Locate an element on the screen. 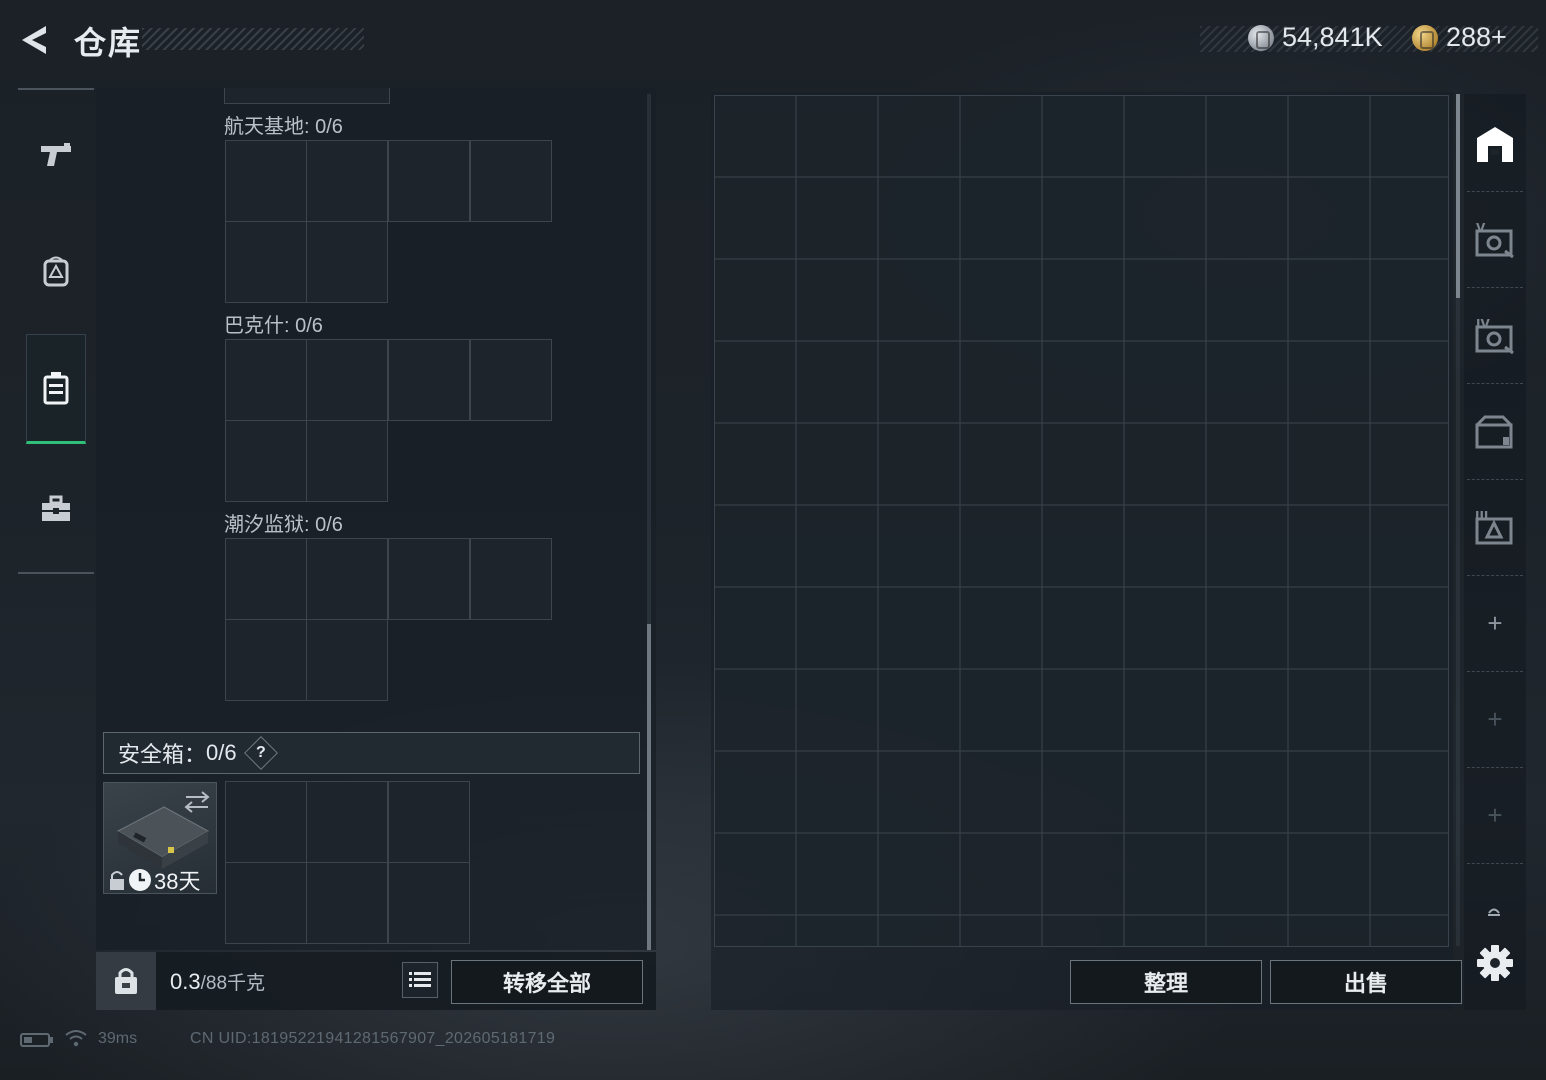 The width and height of the screenshot is (1546, 1080). tab-storage-crate is located at coordinates (1495, 432).